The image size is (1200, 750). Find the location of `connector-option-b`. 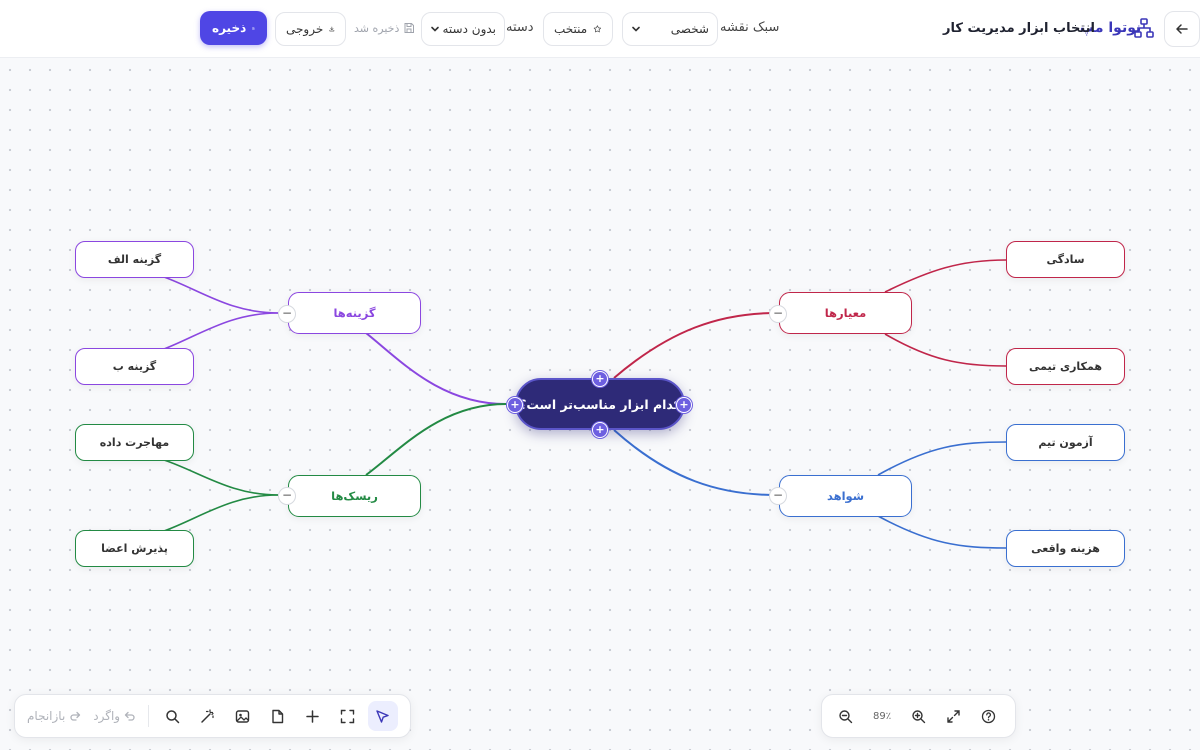

connector-option-b is located at coordinates (221, 331).